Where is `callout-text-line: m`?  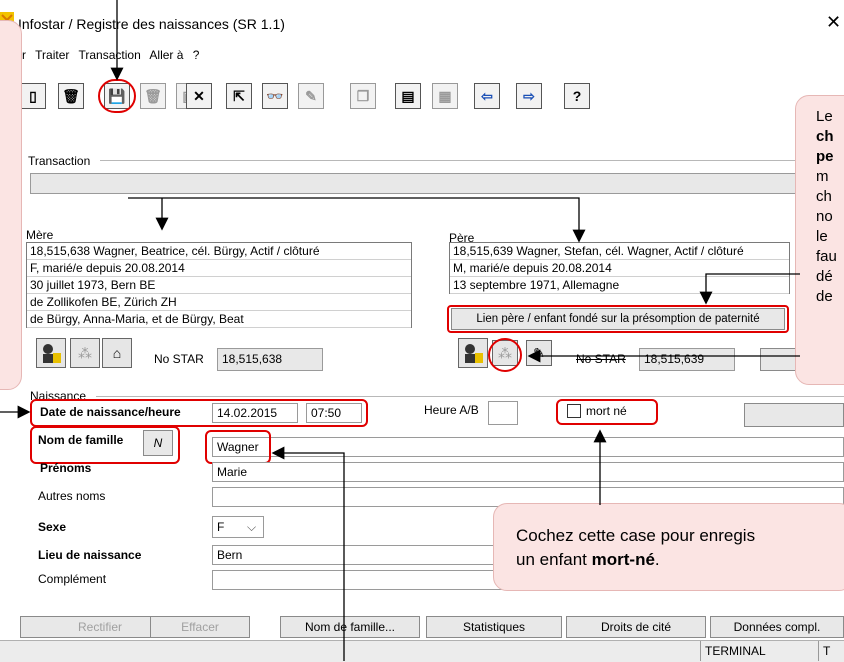
callout-text-line: m is located at coordinates (822, 176).